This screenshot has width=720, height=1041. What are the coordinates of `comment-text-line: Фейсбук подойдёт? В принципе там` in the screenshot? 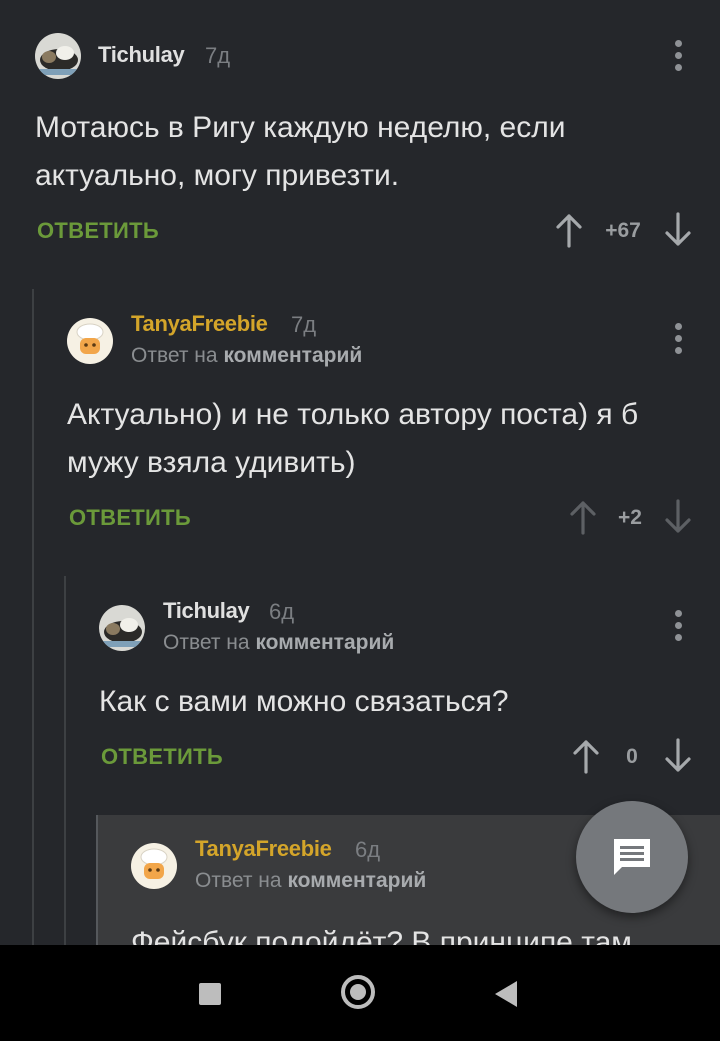 It's located at (381, 935).